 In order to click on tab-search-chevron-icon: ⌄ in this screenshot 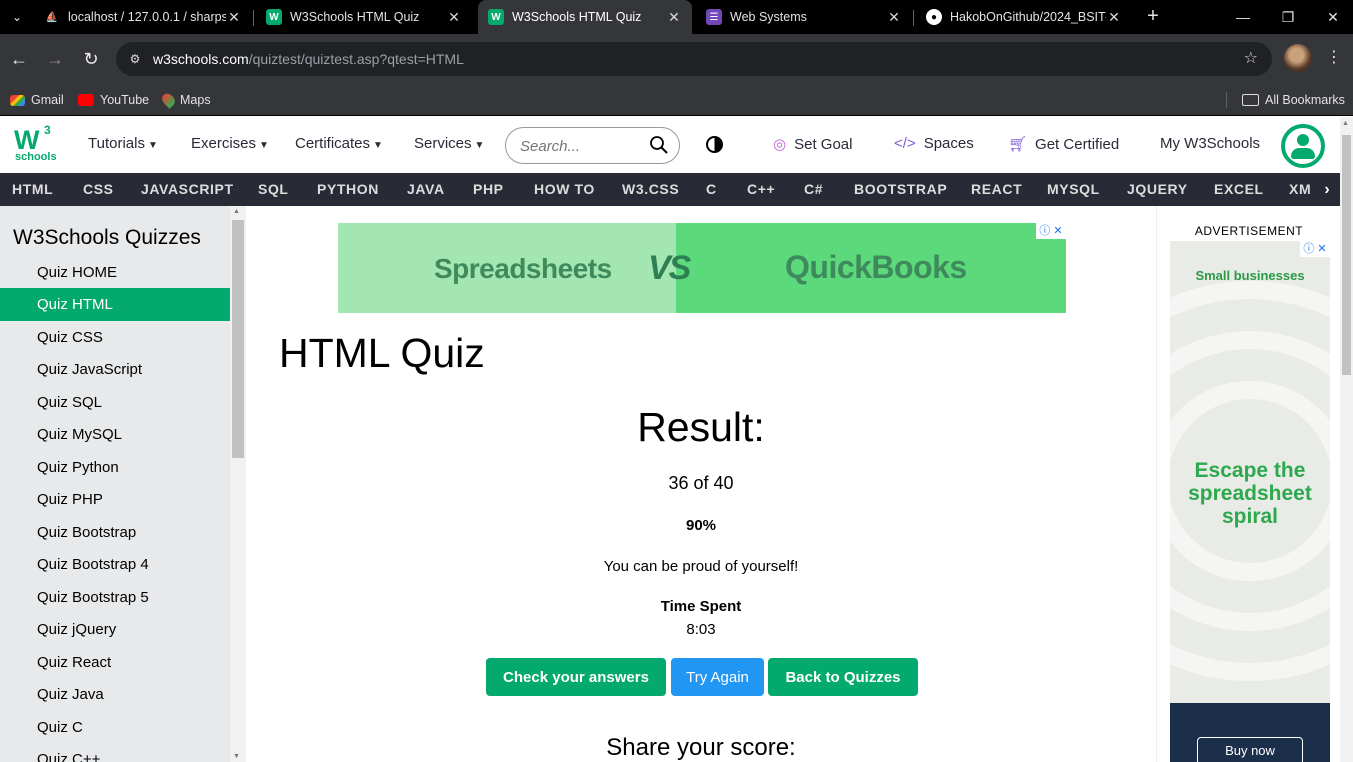, I will do `click(17, 17)`.